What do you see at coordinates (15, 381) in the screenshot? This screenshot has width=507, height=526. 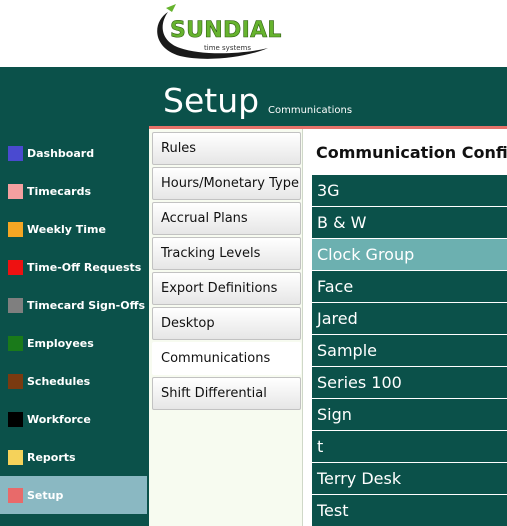 I see `schedules-color-icon` at bounding box center [15, 381].